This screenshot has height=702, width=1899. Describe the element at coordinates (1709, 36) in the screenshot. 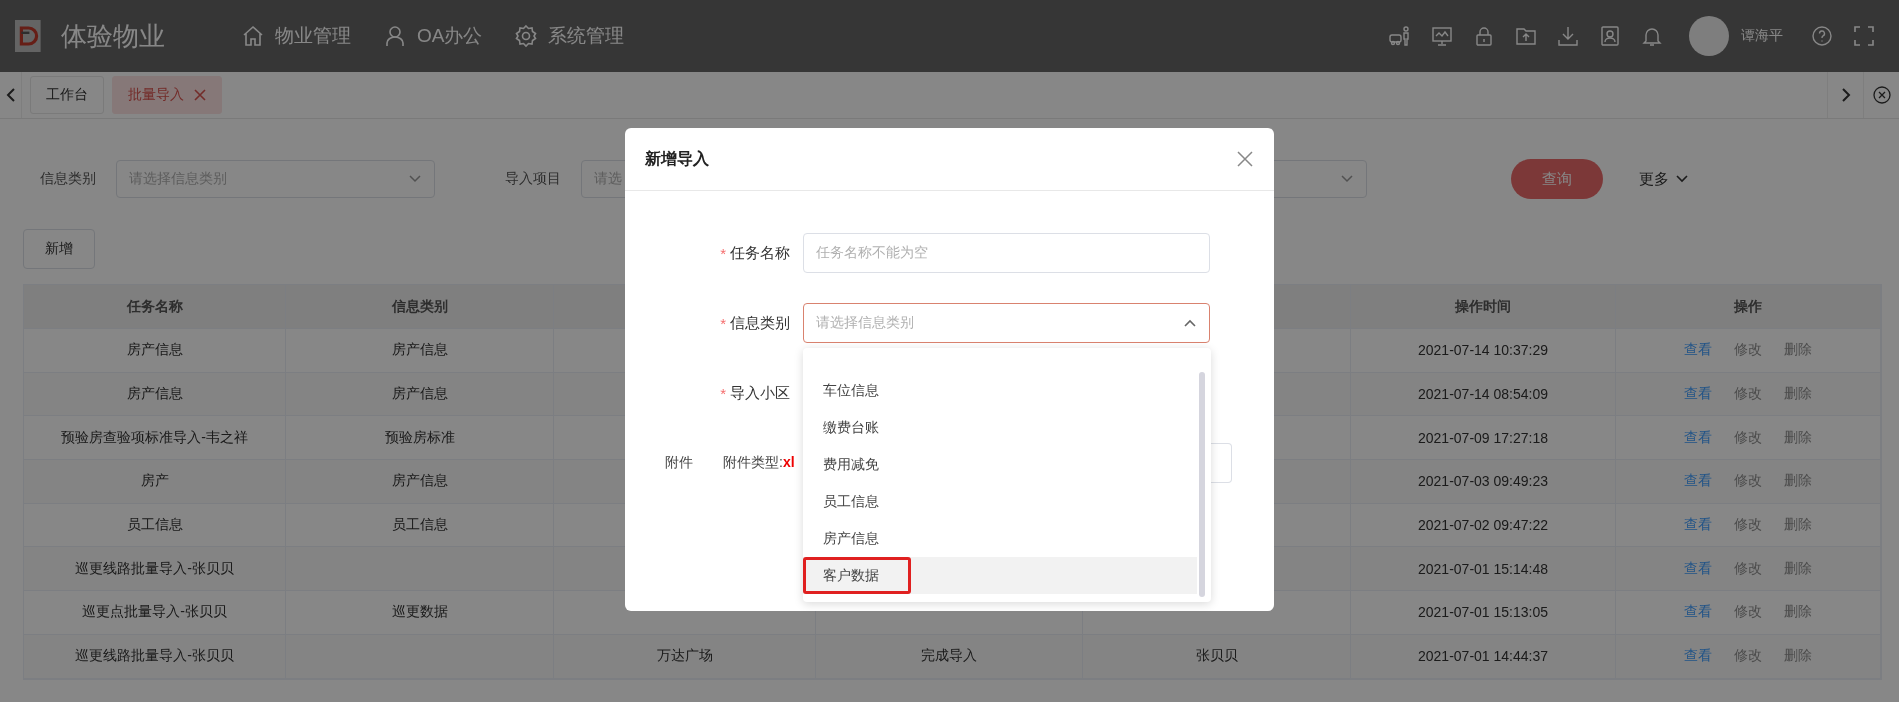

I see `avatar` at that location.